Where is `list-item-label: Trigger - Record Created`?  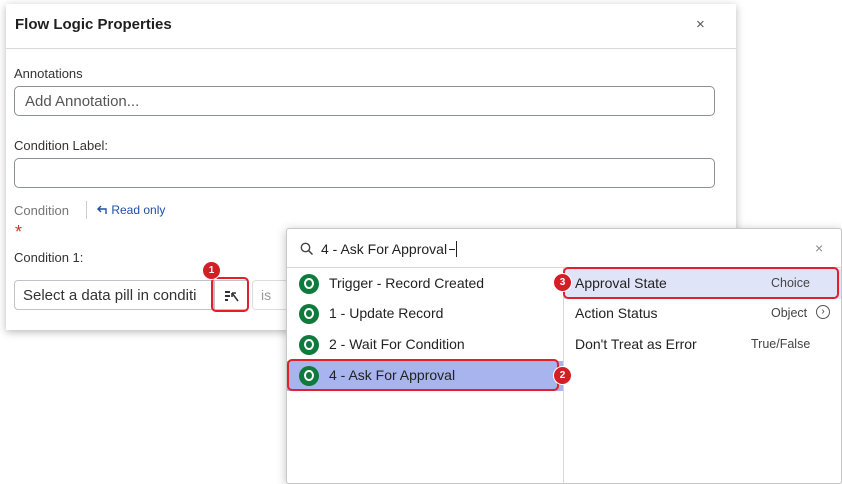
list-item-label: Trigger - Record Created is located at coordinates (407, 283).